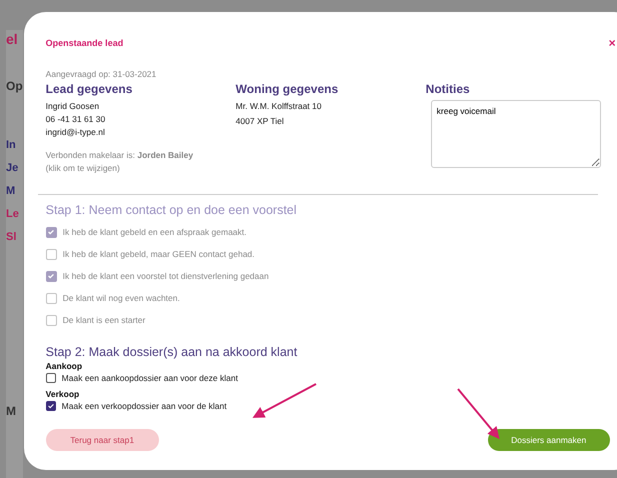  Describe the element at coordinates (102, 440) in the screenshot. I see `back-button: Terug naar stap1` at that location.